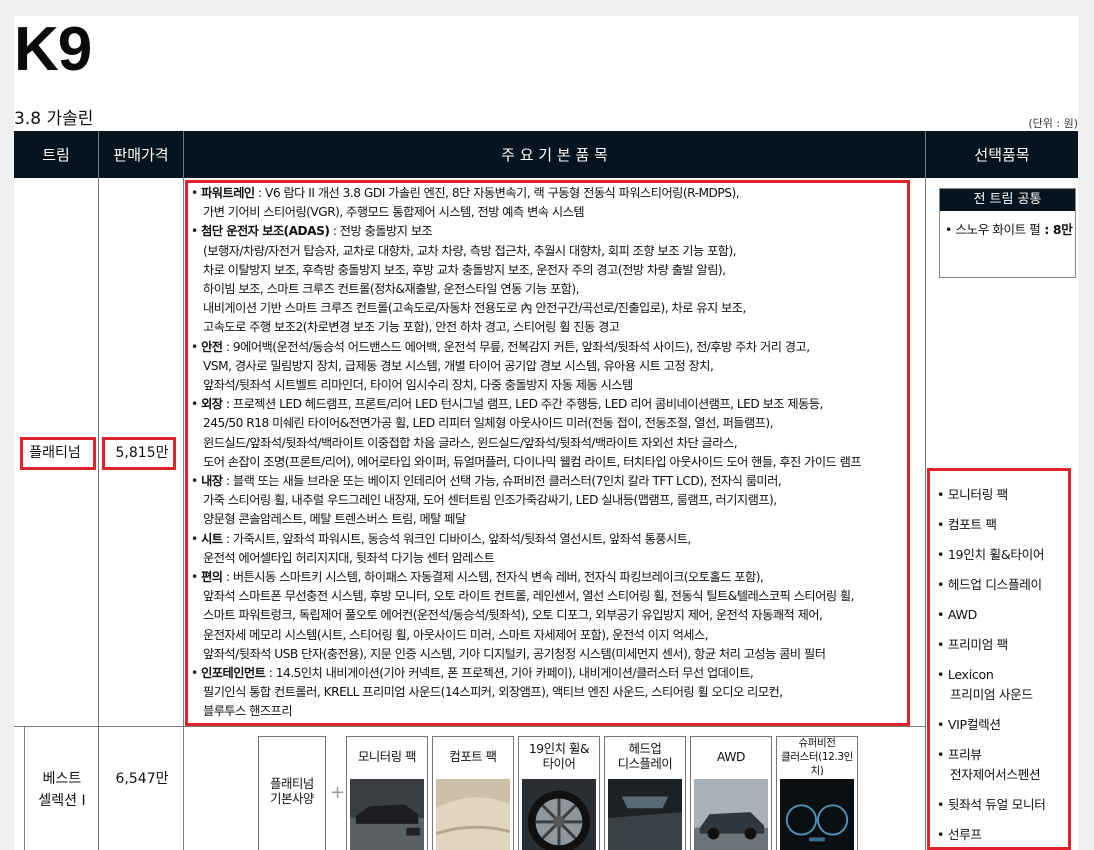 The height and width of the screenshot is (850, 1094). I want to click on package-card-monitoring: 모니터링 팩, so click(387, 793).